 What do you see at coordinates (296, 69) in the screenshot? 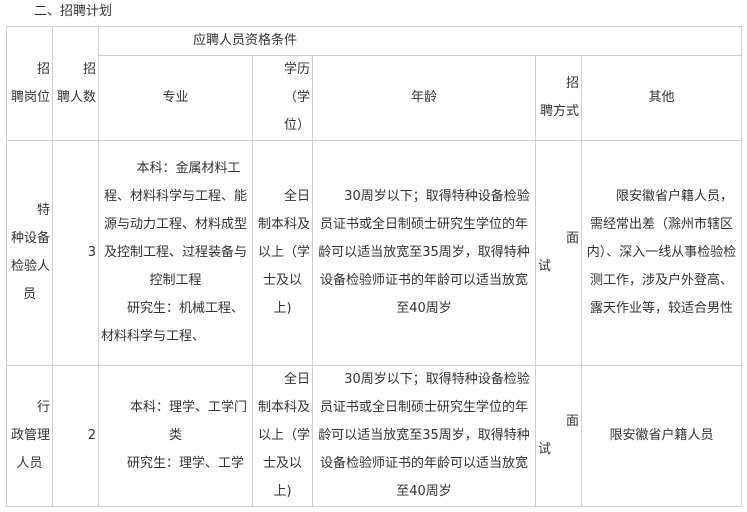
I see `header-education-line: 学历` at bounding box center [296, 69].